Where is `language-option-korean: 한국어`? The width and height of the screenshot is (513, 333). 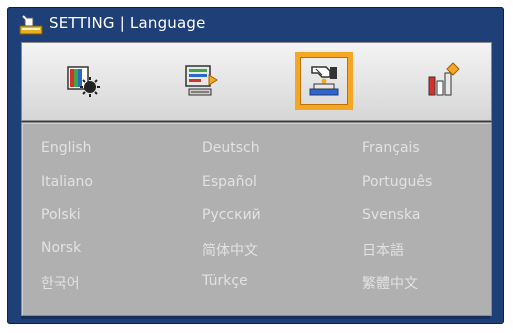
language-option-korean: 한국어 is located at coordinates (60, 283).